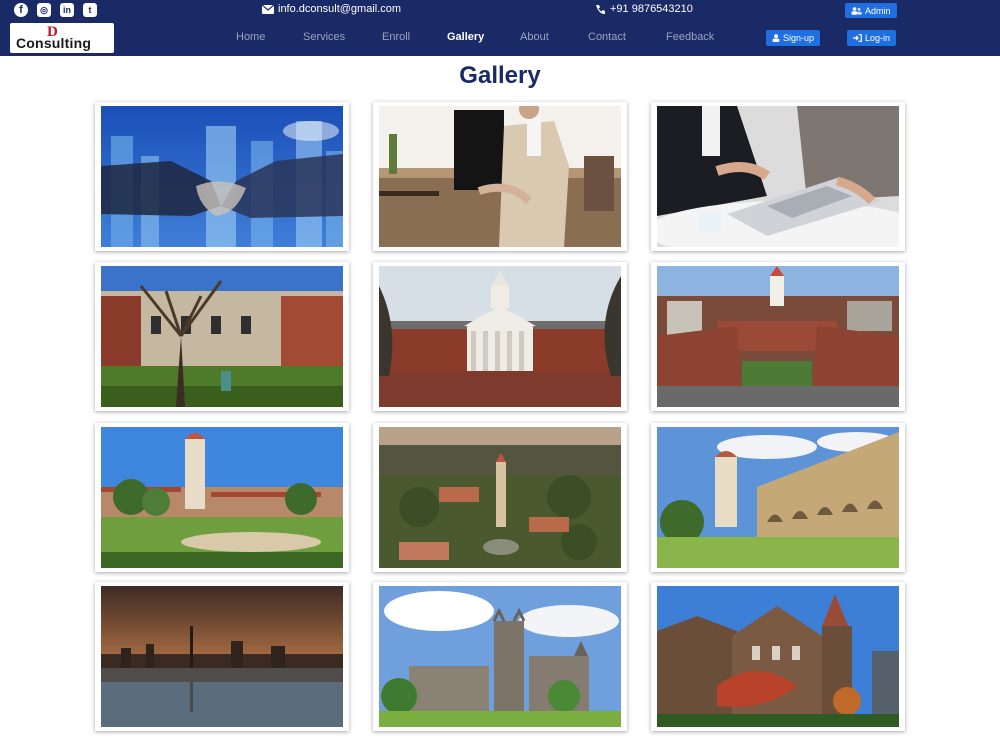 The width and height of the screenshot is (1000, 750). What do you see at coordinates (67, 10) in the screenshot?
I see `linkedin-icon: in` at bounding box center [67, 10].